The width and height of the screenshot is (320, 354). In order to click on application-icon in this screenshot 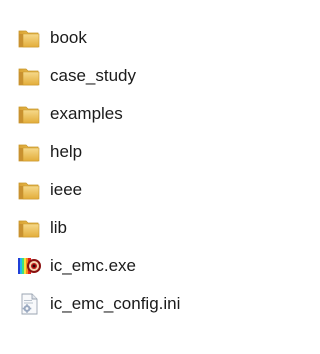, I will do `click(29, 266)`.